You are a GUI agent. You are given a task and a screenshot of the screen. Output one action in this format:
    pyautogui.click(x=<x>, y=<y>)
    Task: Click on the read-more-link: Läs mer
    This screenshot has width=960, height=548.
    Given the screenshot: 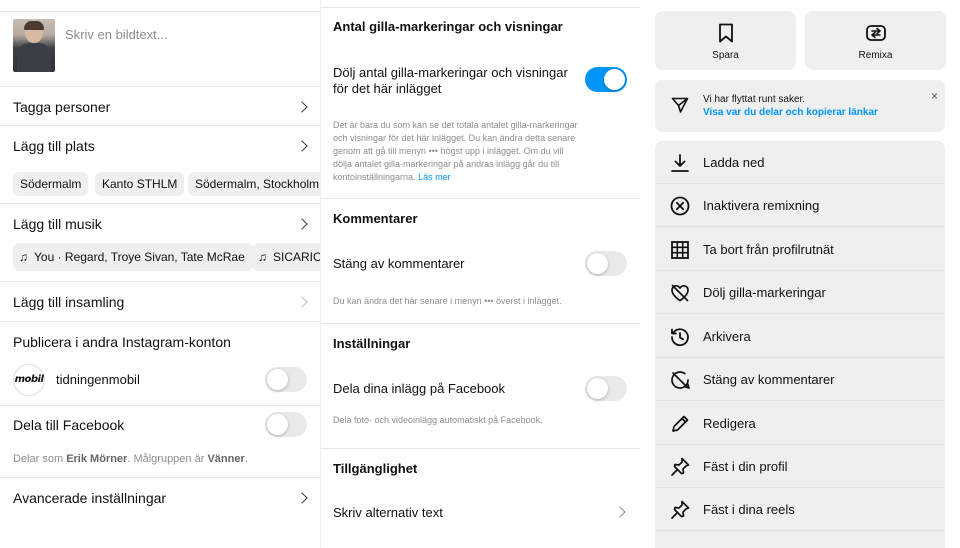 What is the action you would take?
    pyautogui.click(x=434, y=177)
    